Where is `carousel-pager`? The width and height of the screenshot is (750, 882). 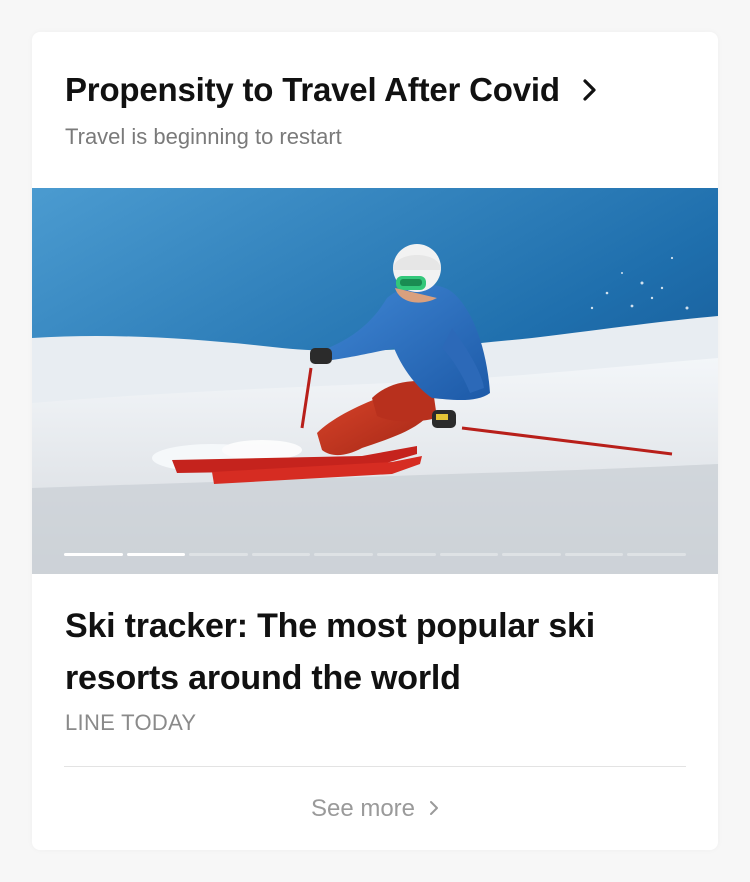 carousel-pager is located at coordinates (375, 554).